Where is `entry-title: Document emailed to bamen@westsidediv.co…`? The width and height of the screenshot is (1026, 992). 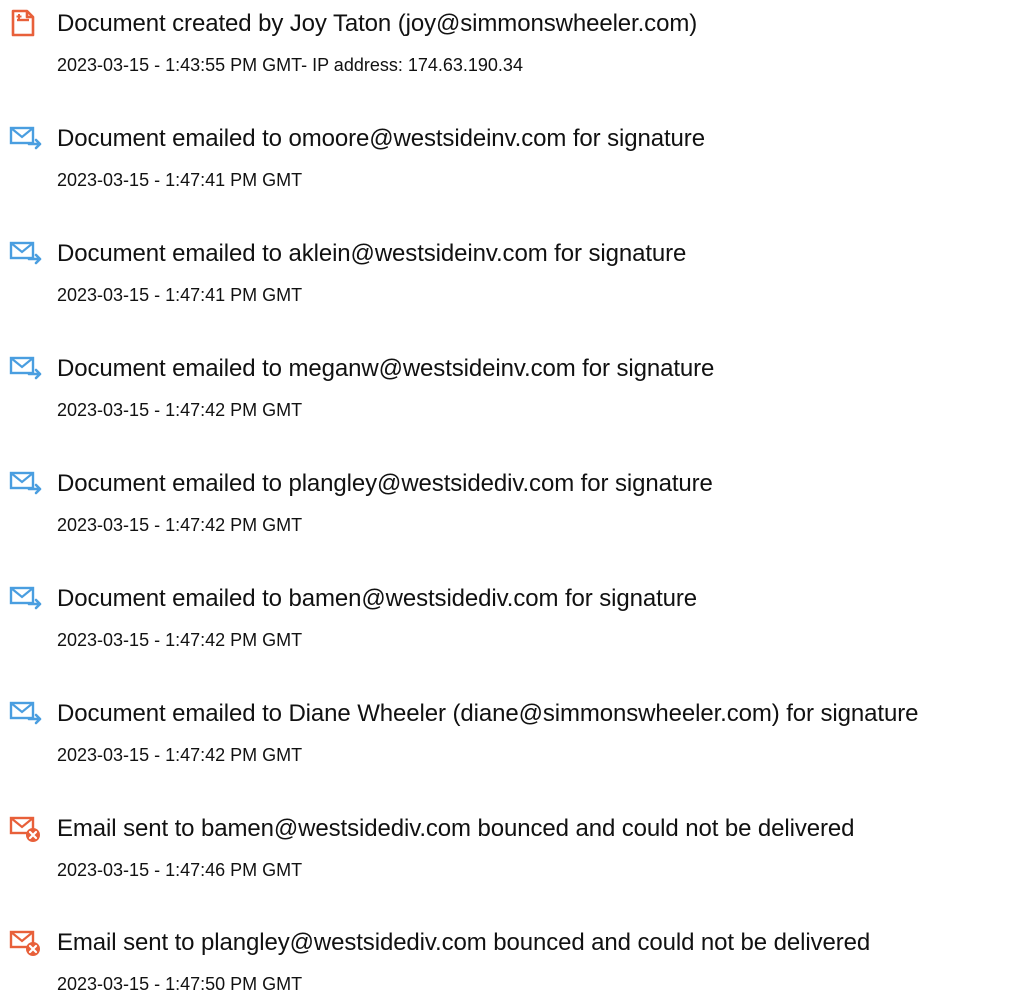 entry-title: Document emailed to bamen@westsidediv.co… is located at coordinates (377, 598).